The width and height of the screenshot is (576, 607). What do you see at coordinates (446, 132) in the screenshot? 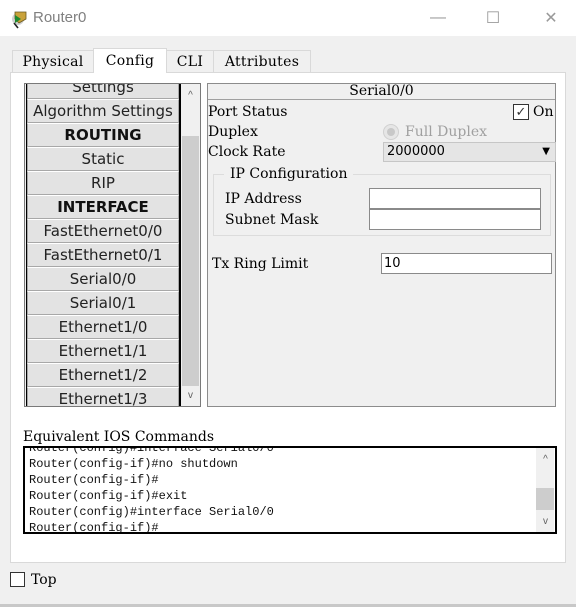
I see `full-duplex-label: Full Duplex` at bounding box center [446, 132].